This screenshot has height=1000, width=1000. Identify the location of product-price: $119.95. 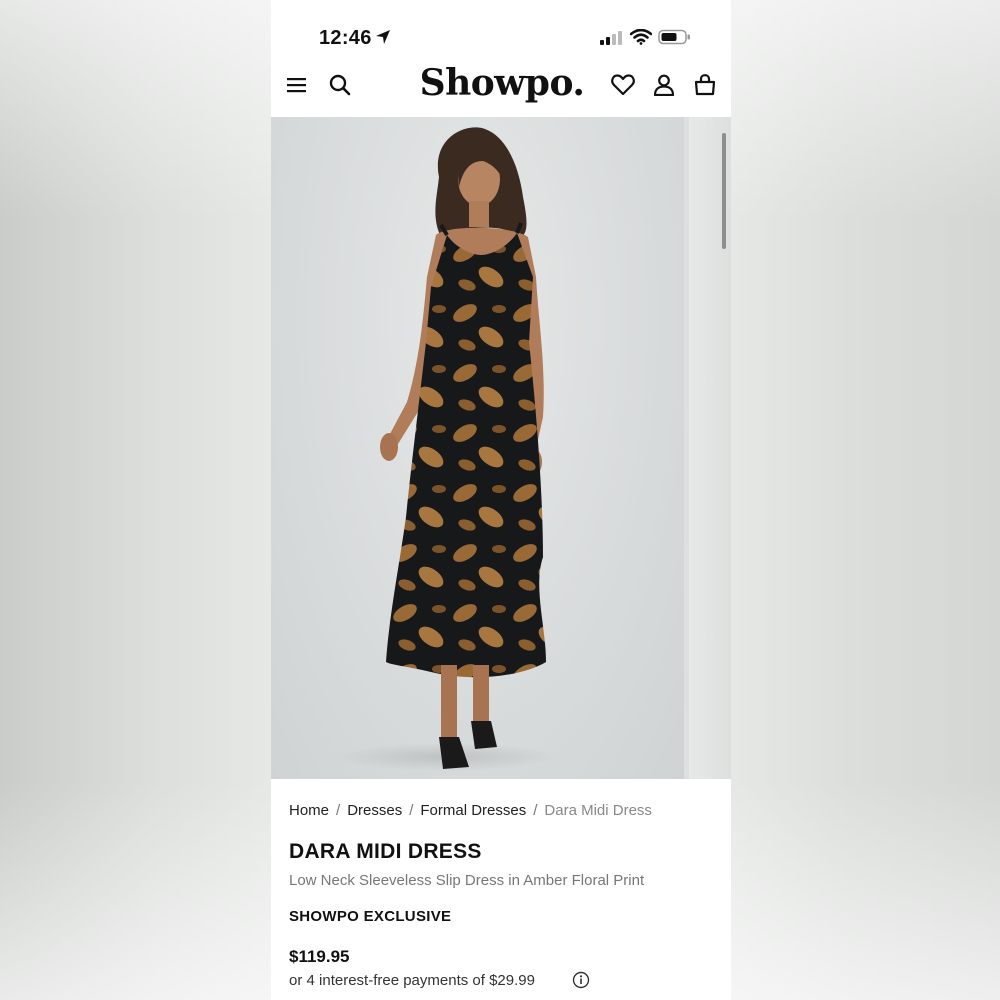
(319, 956).